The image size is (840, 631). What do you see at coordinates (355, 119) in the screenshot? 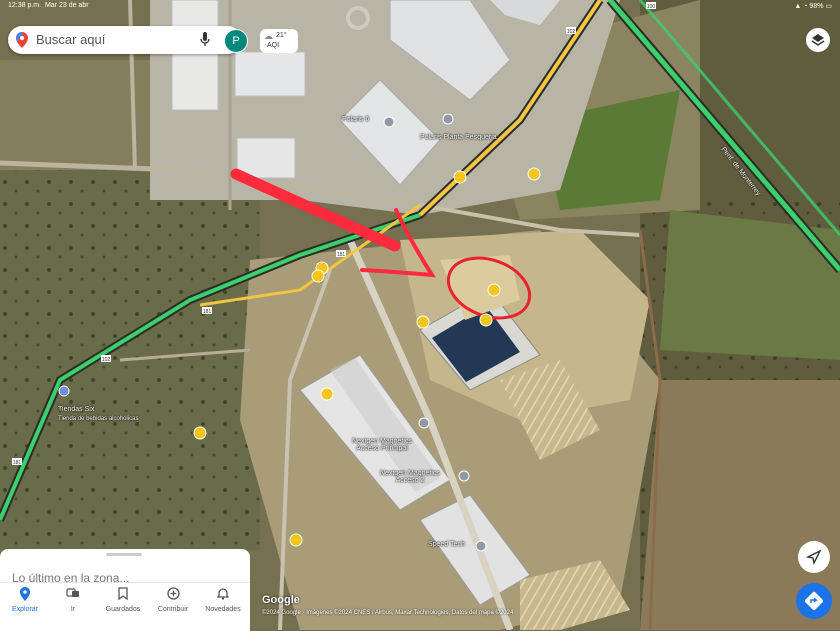
I see `map-label-polaris6: Polaris 6` at bounding box center [355, 119].